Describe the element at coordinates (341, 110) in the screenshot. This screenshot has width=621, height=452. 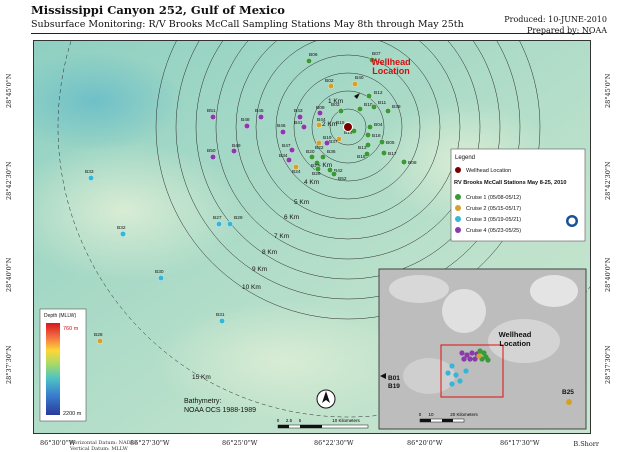
I see `station-marker-b03` at that location.